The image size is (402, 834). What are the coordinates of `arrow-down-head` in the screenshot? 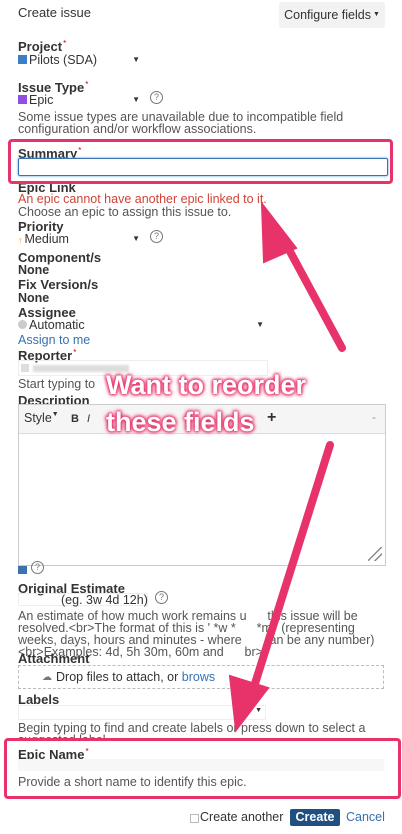 It's located at (249, 703).